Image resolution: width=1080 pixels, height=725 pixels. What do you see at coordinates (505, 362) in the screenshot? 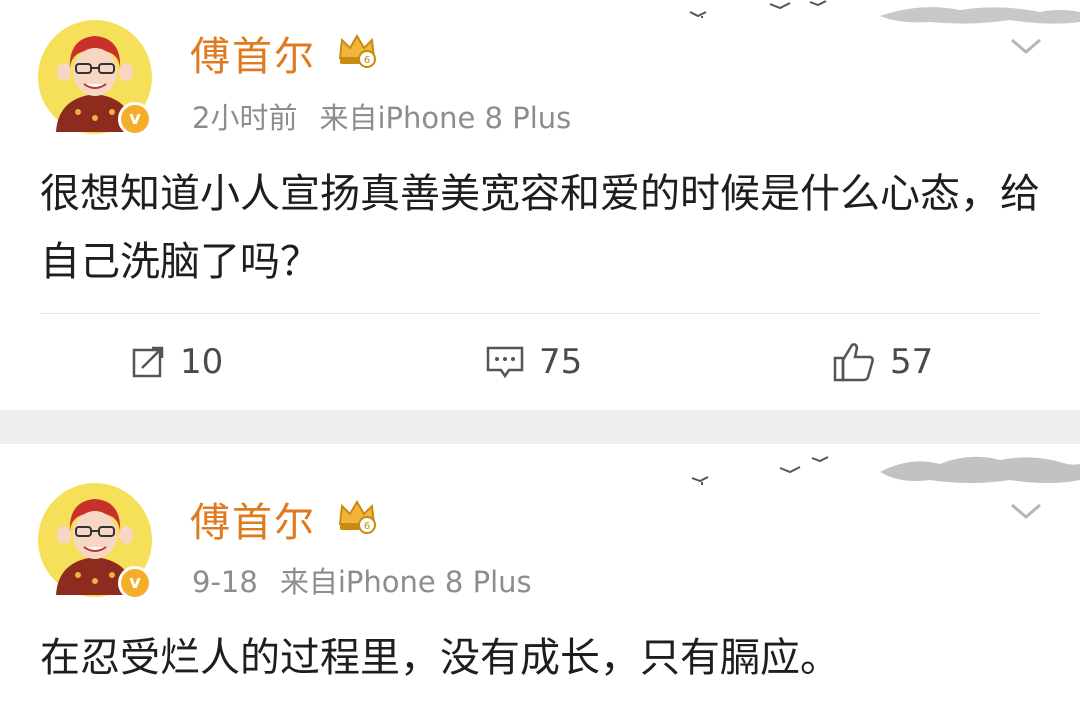
I see `comment-icon` at bounding box center [505, 362].